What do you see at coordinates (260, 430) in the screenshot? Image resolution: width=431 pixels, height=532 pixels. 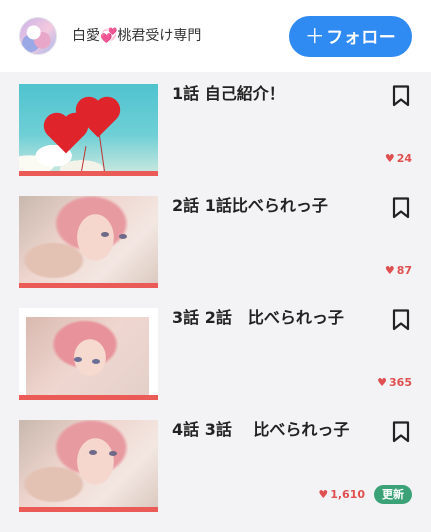 I see `episode-title: 4話 3話 比べられっ子` at bounding box center [260, 430].